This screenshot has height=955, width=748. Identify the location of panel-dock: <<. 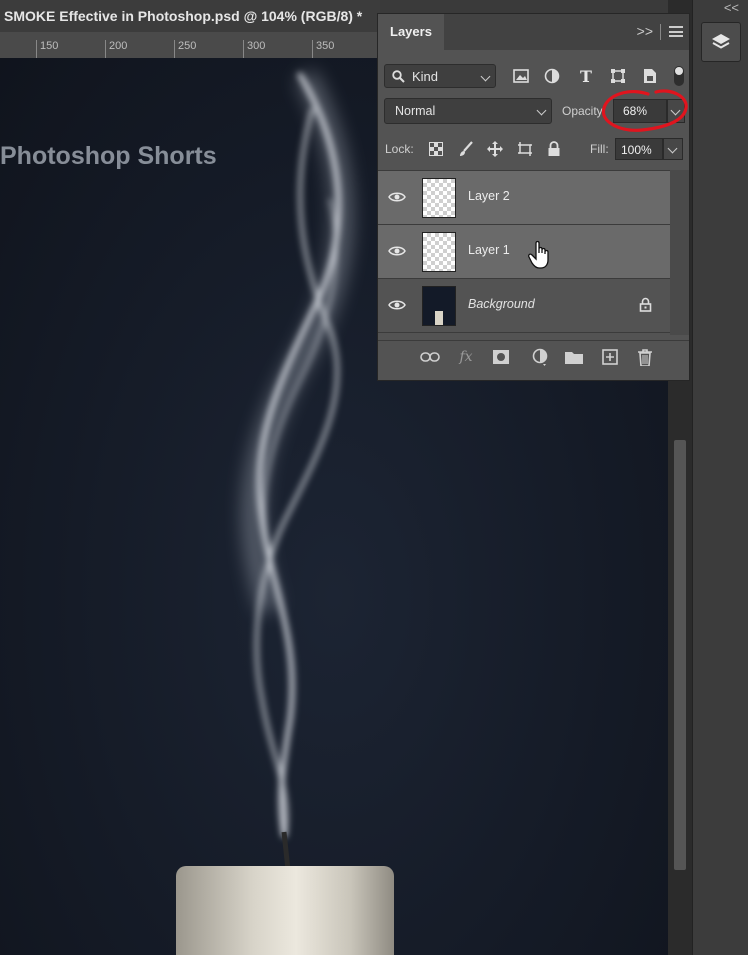
(720, 477).